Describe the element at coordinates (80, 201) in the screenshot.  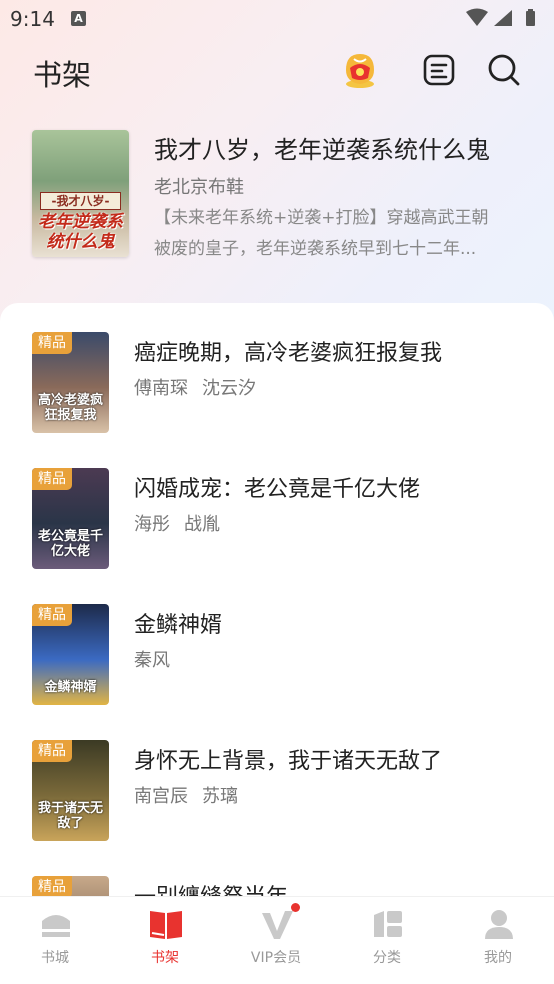
I see `cover-text: -我才八岁-` at that location.